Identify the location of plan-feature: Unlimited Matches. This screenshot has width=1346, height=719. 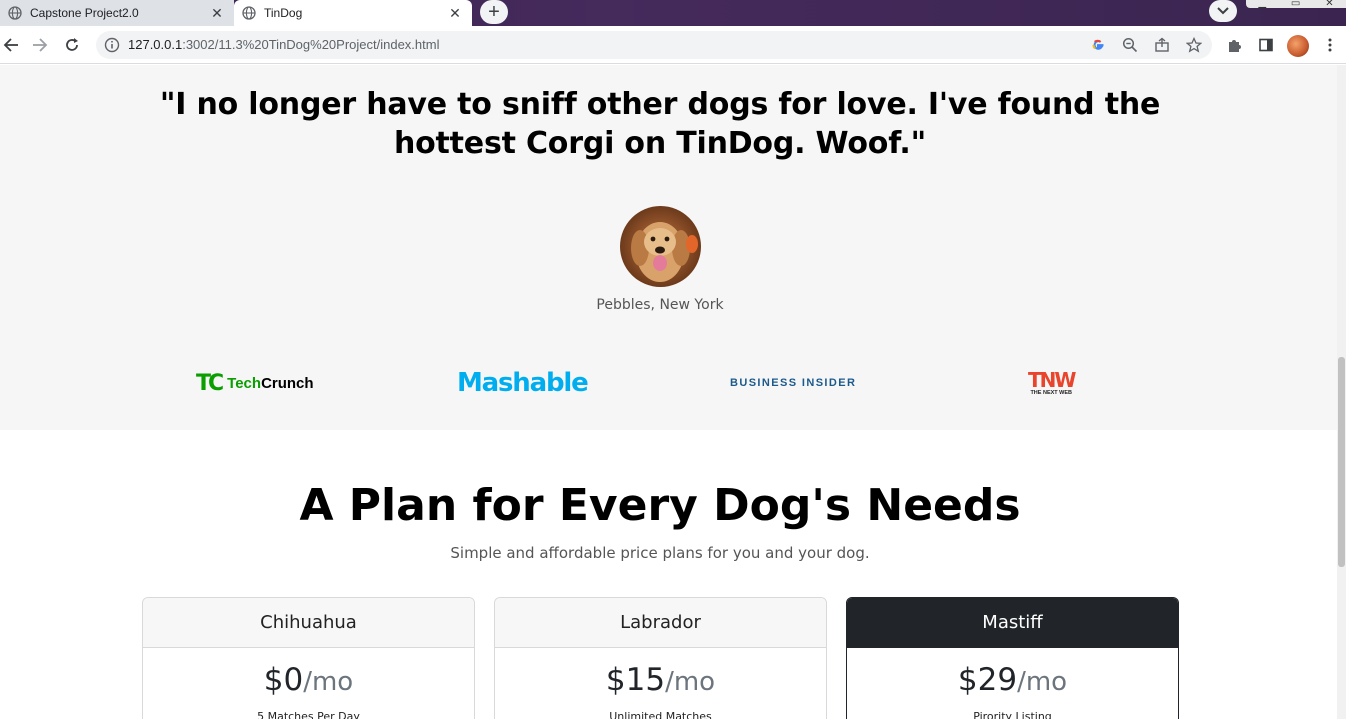
(660, 714).